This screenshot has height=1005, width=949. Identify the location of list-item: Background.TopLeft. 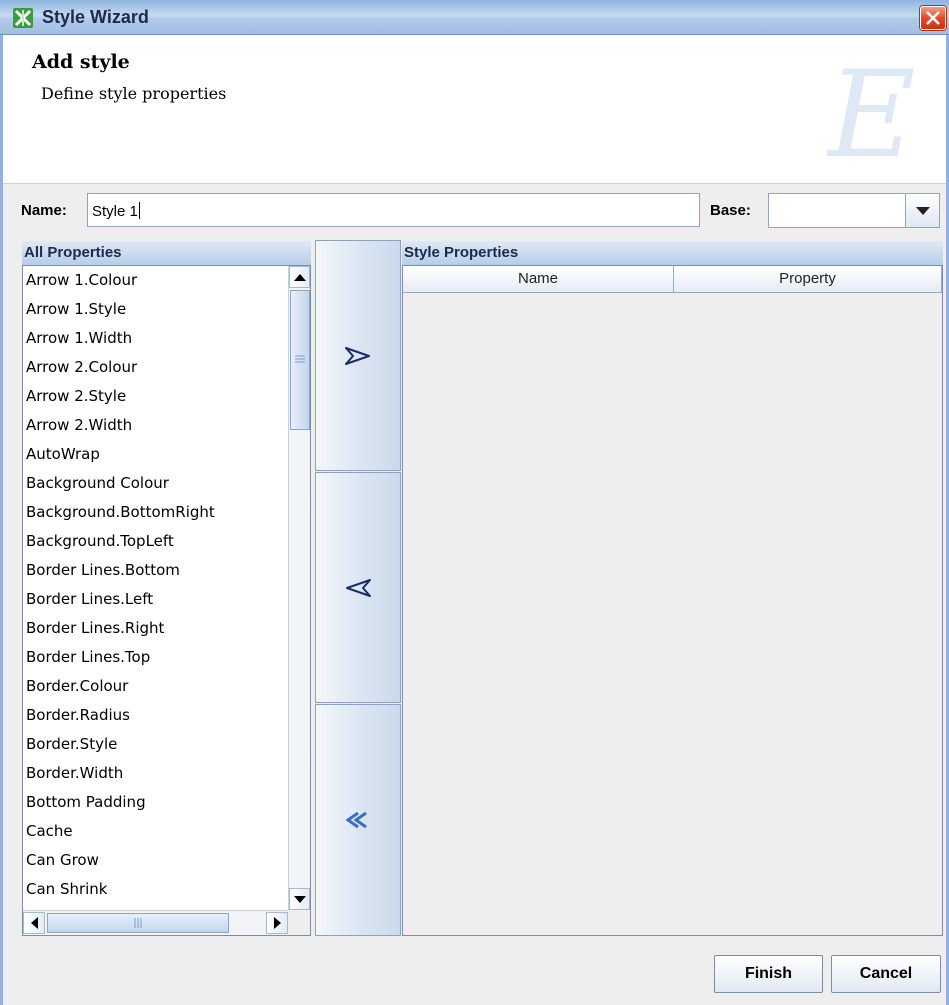
(155, 541).